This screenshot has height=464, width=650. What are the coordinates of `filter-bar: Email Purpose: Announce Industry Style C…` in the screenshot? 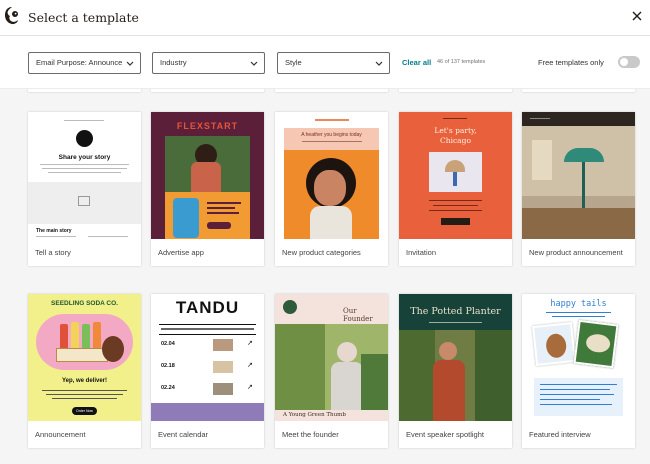 It's located at (325, 63).